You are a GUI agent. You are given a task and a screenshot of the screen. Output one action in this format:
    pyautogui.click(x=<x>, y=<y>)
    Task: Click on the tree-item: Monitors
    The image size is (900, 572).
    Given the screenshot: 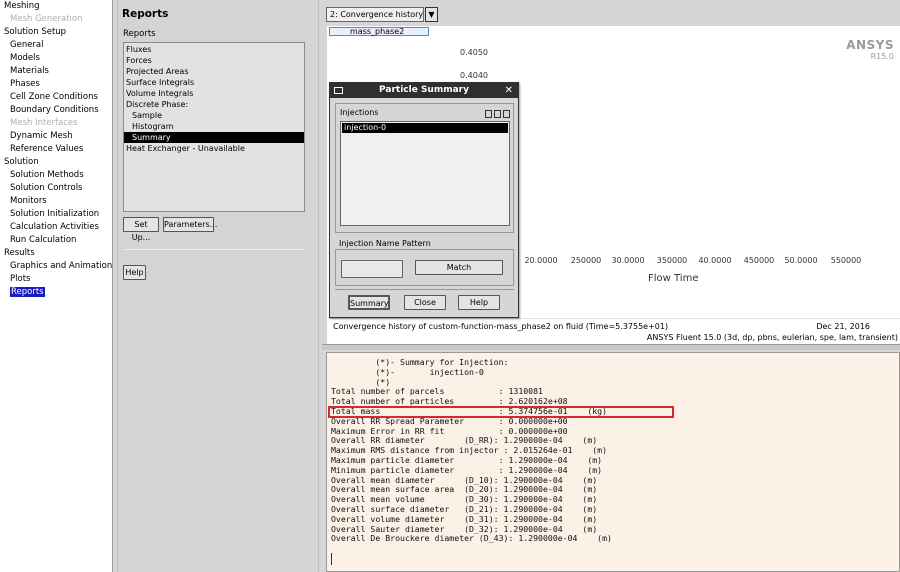 What is the action you would take?
    pyautogui.click(x=56, y=201)
    